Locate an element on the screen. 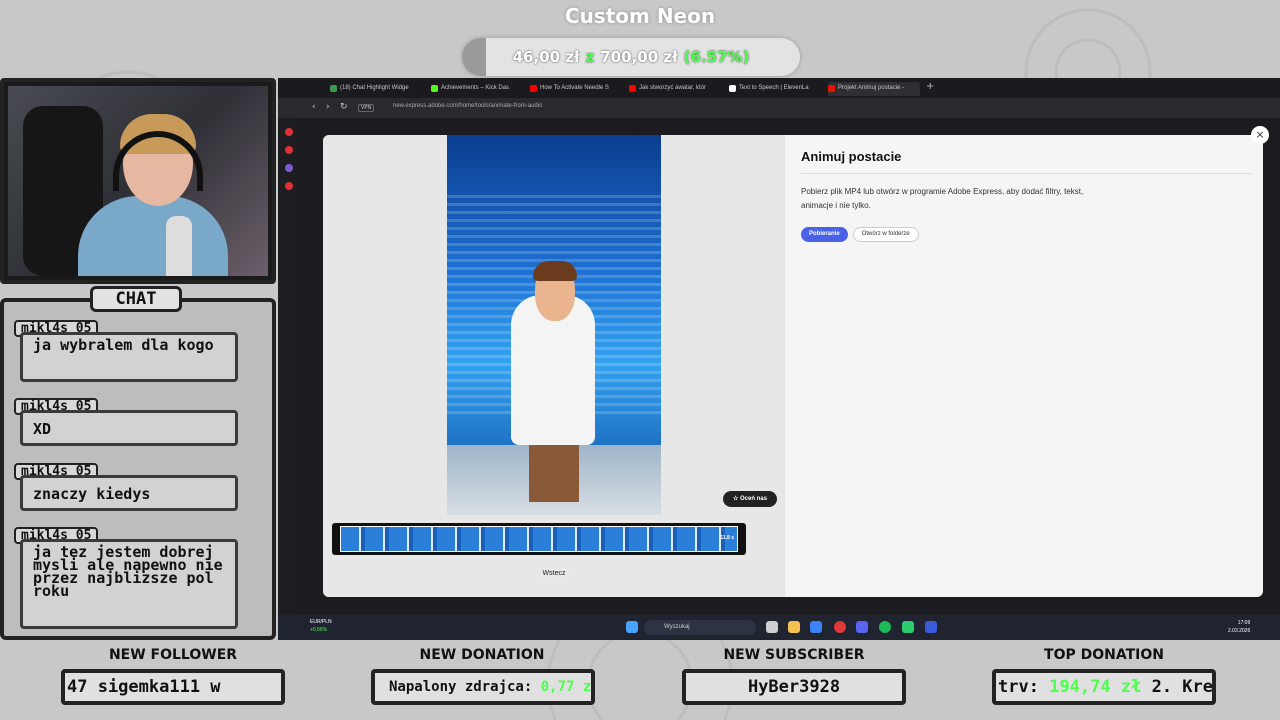  goal-target: 700,00 zł is located at coordinates (639, 57).